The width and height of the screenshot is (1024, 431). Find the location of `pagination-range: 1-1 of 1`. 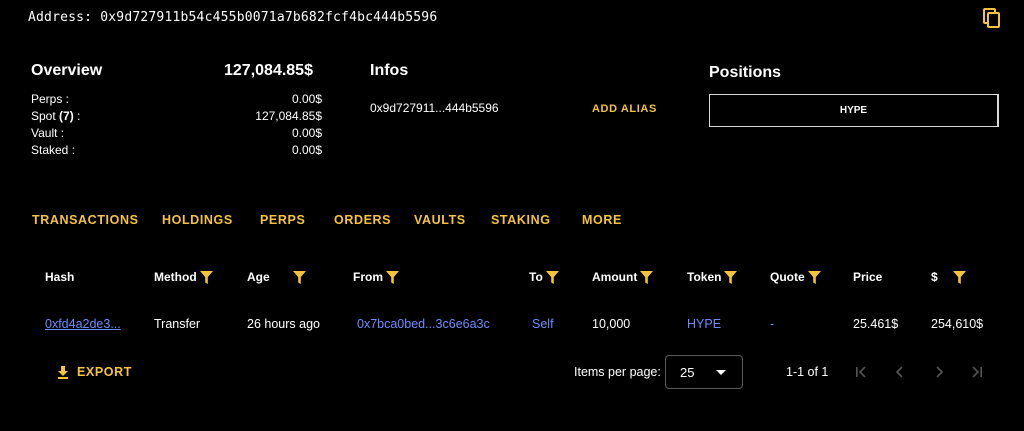

pagination-range: 1-1 of 1 is located at coordinates (807, 372).